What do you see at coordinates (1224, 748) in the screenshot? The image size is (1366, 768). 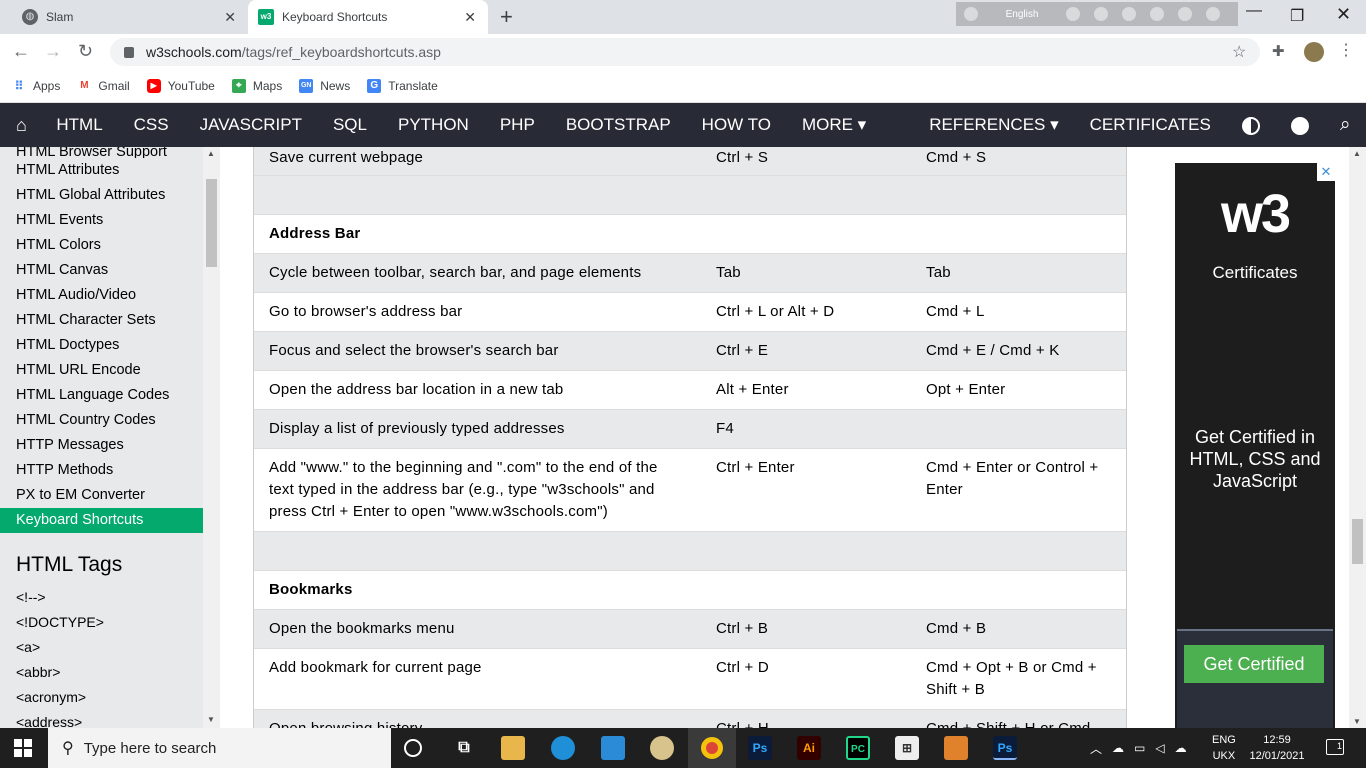 I see `input-language: ENG UKX` at bounding box center [1224, 748].